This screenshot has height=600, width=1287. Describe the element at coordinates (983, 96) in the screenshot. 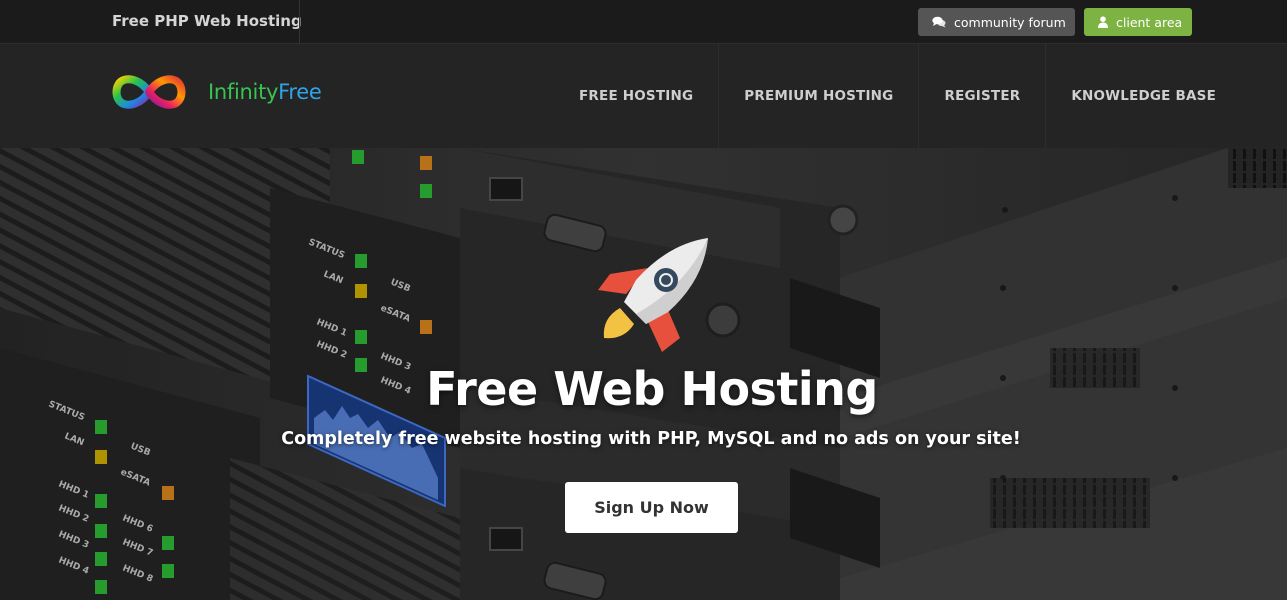

I see `nav-item-register: REGISTER` at that location.